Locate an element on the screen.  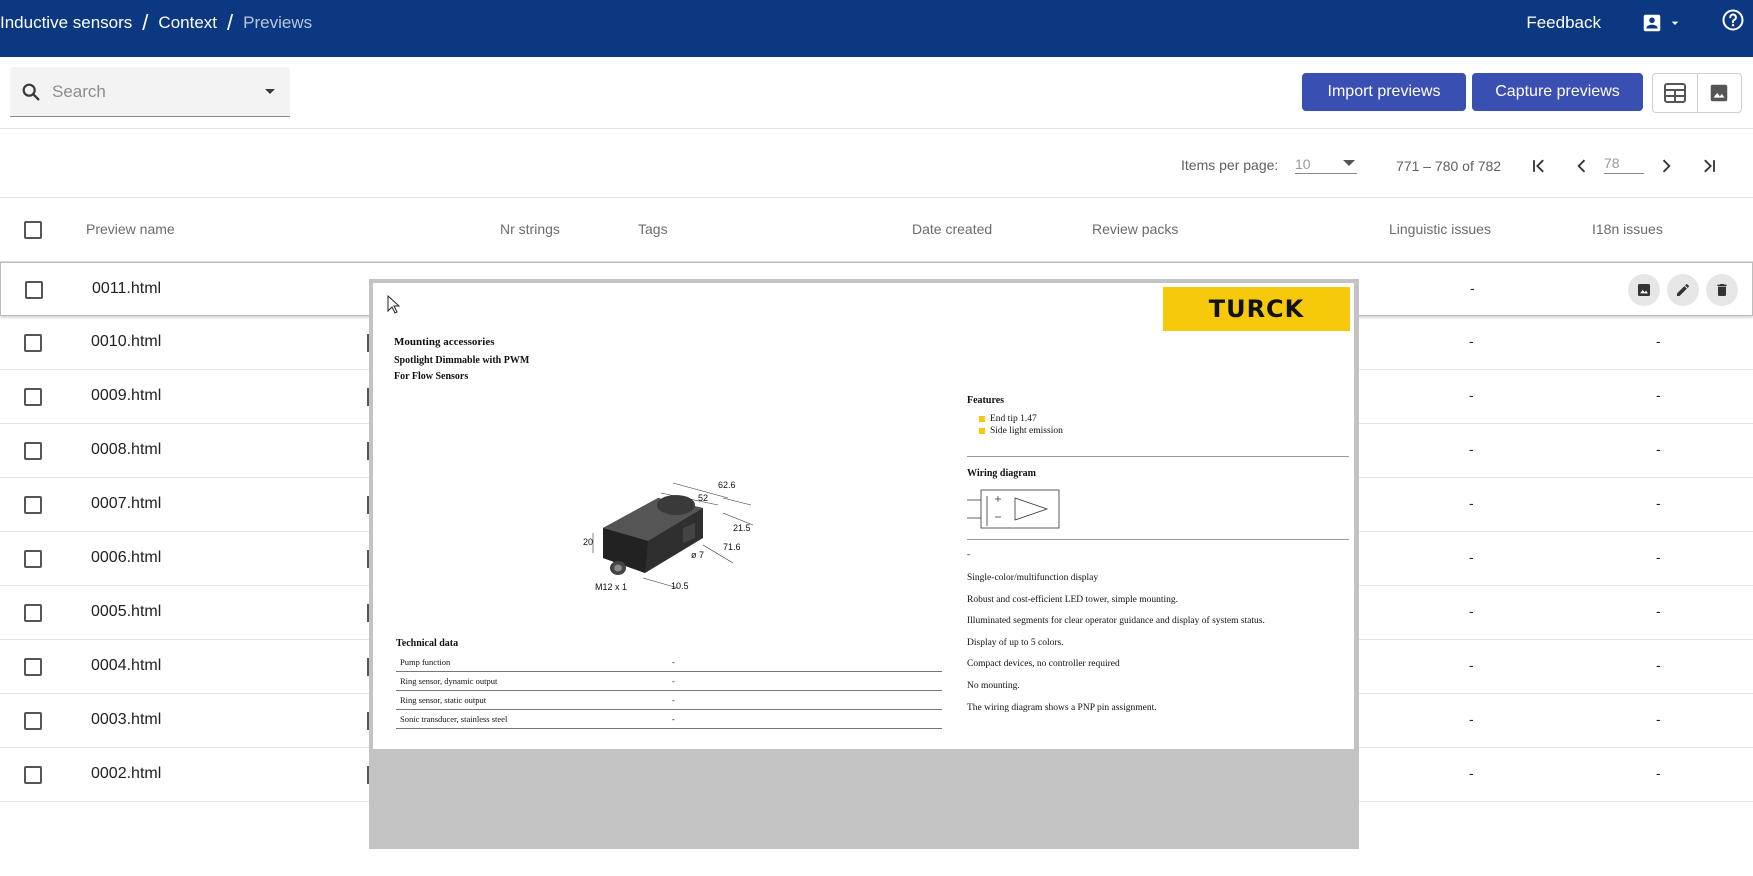
account-menu-button is located at coordinates (1662, 23).